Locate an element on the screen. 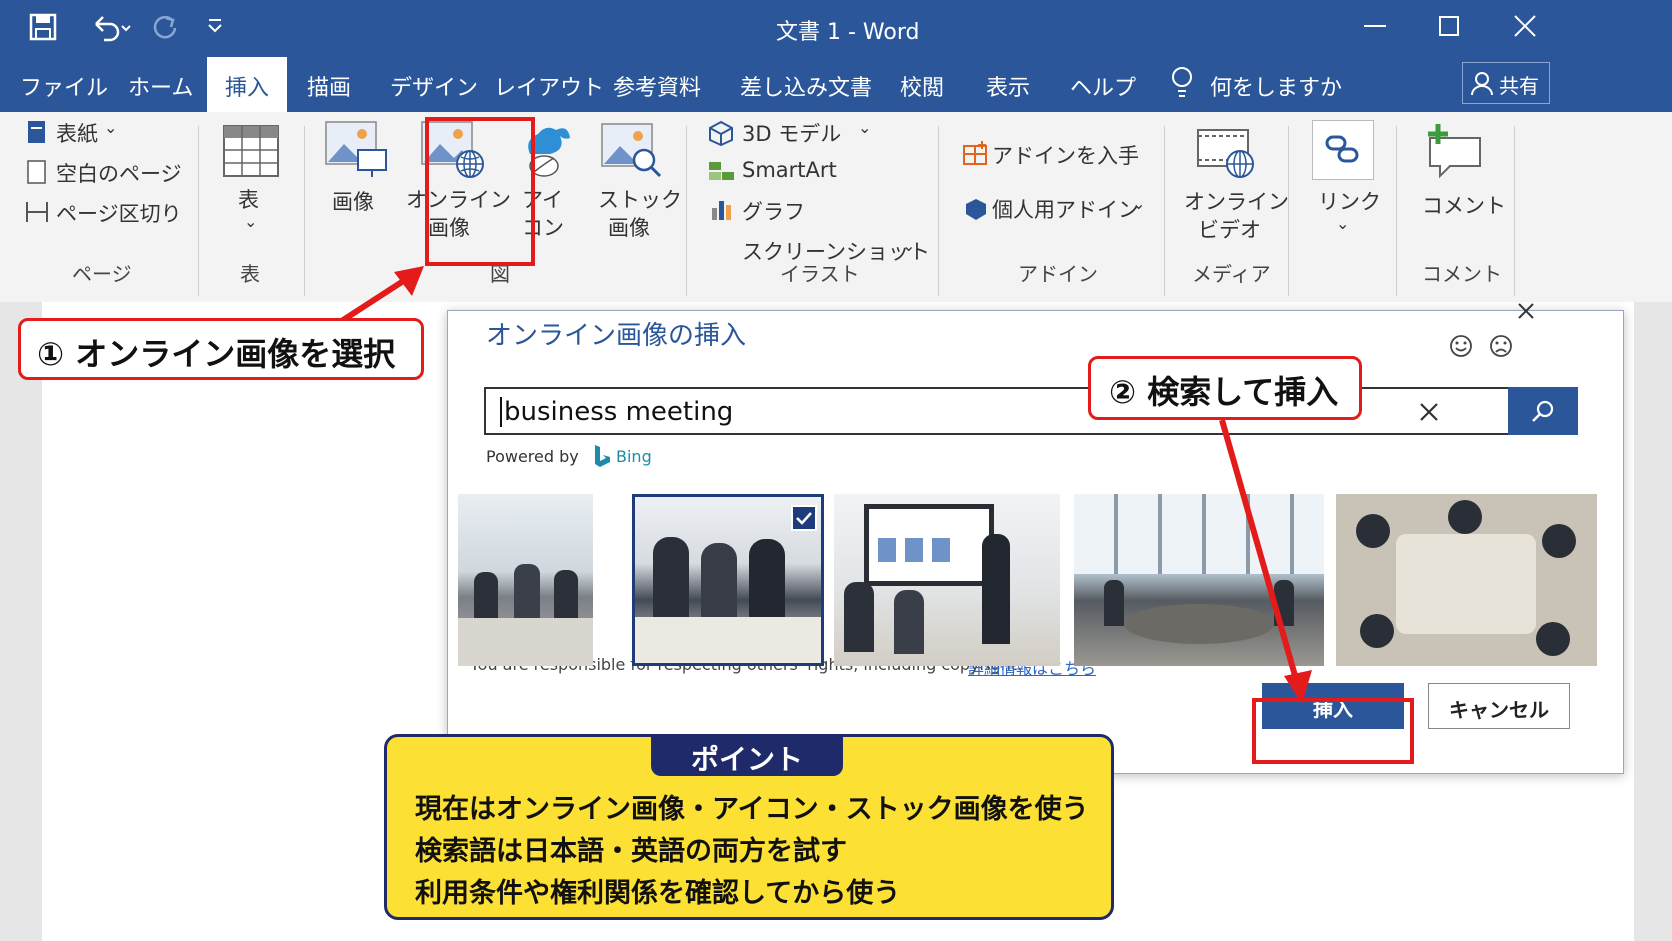 The height and width of the screenshot is (941, 1672). step2-callout: ② 検索して挿入 is located at coordinates (1225, 388).